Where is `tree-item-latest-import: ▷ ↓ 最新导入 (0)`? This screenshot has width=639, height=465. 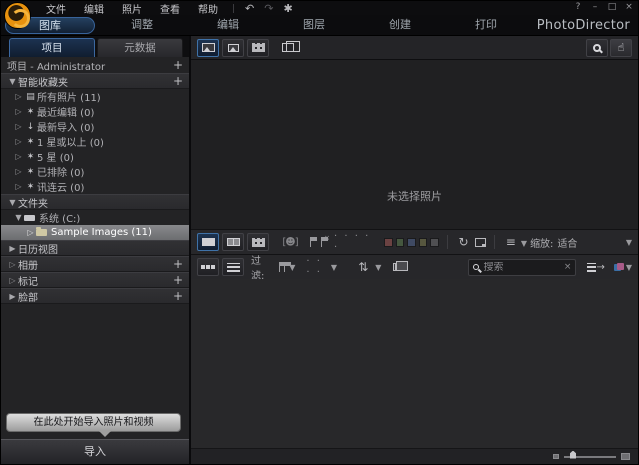
tree-item-latest-import: ▷ ↓ 最新导入 (0) is located at coordinates (95, 127).